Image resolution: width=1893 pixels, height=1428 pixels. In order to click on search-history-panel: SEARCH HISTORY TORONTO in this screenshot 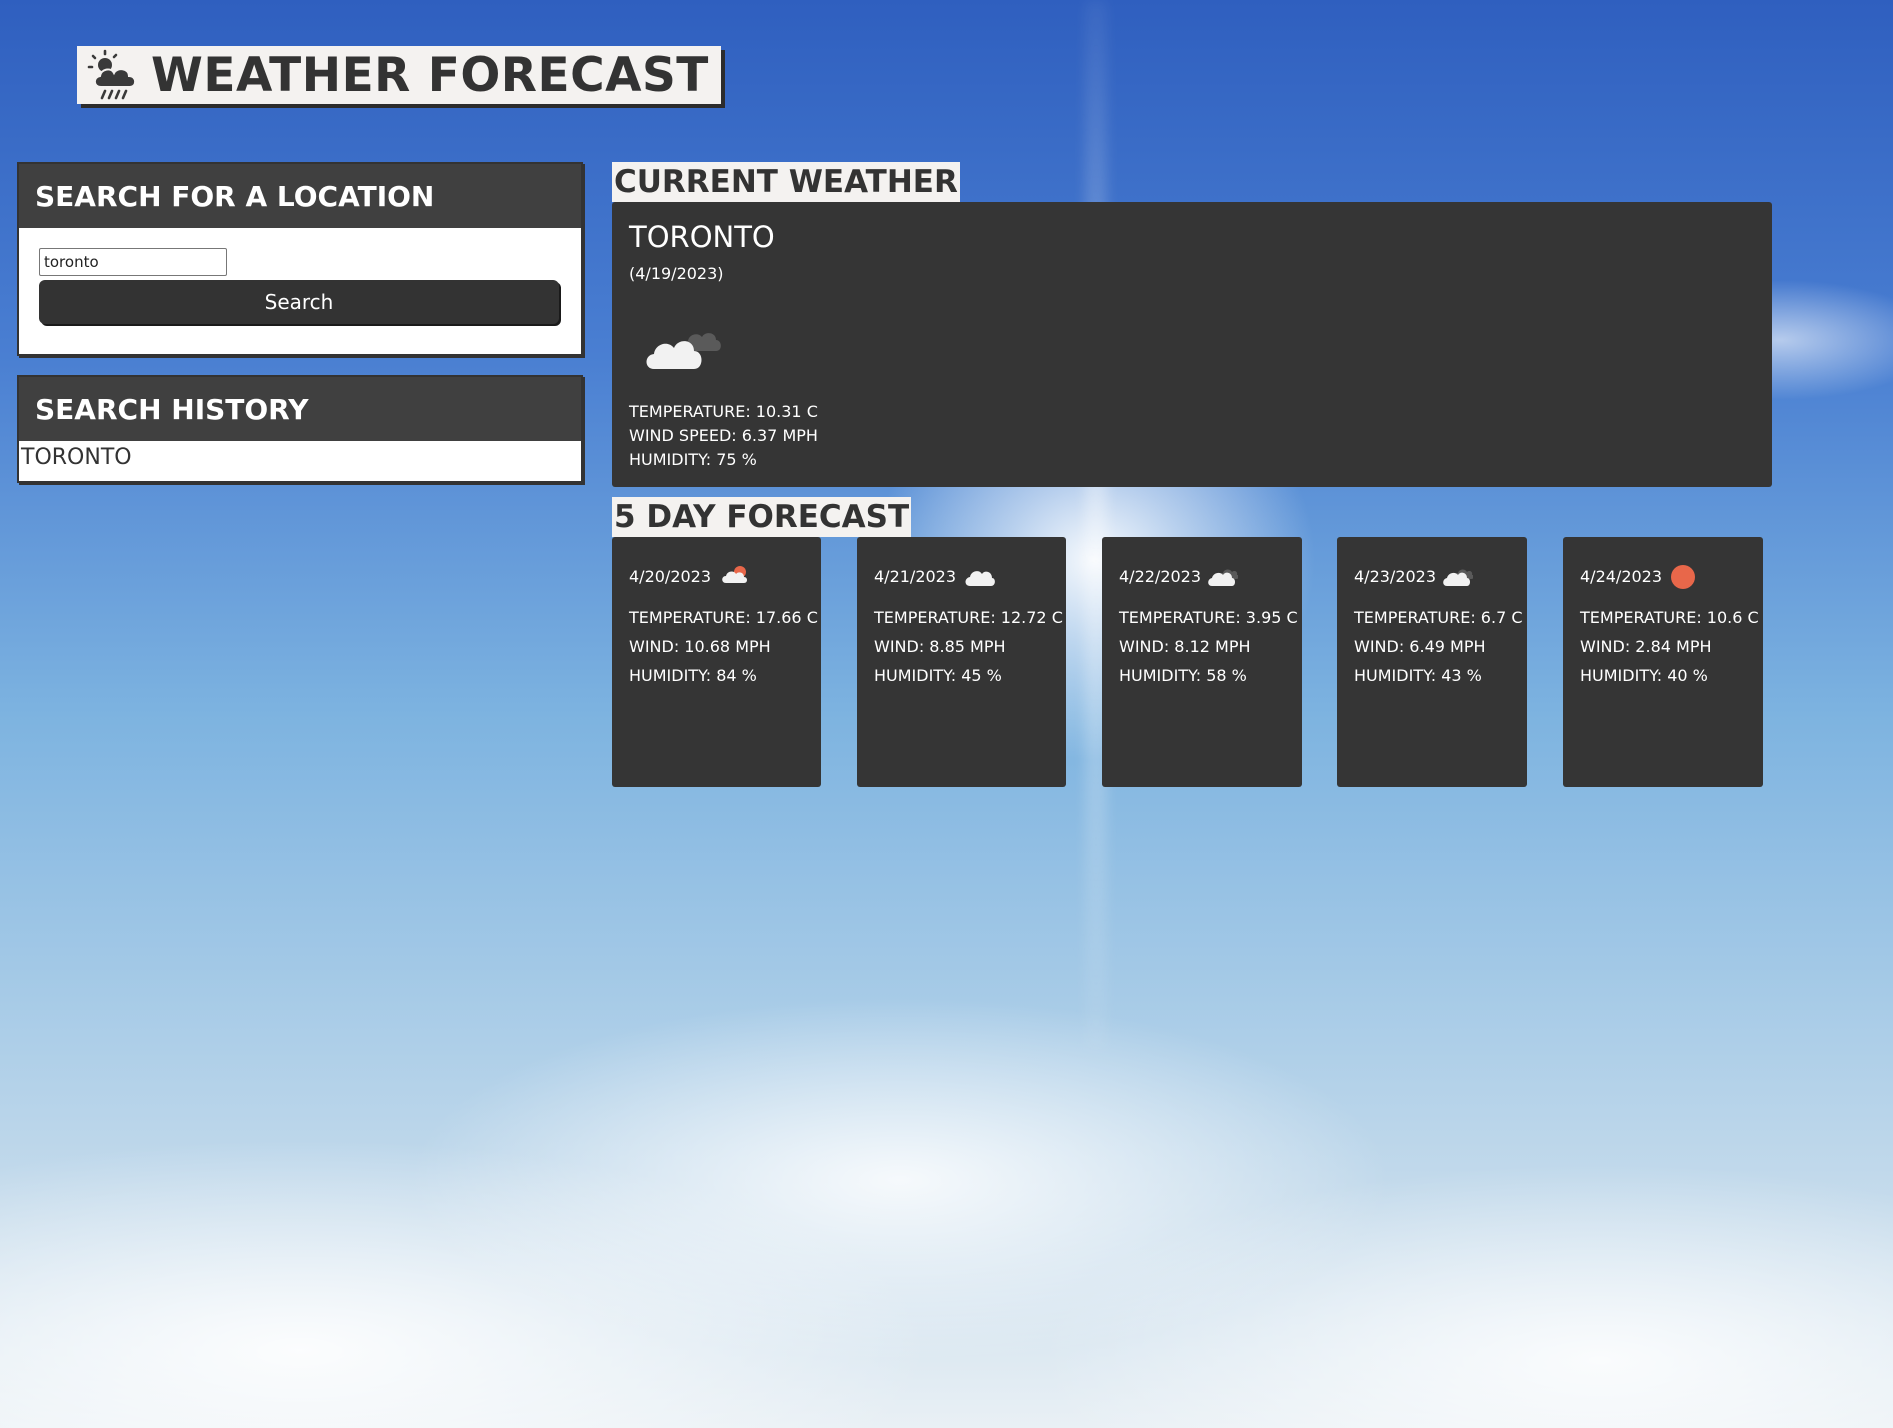, I will do `click(300, 429)`.